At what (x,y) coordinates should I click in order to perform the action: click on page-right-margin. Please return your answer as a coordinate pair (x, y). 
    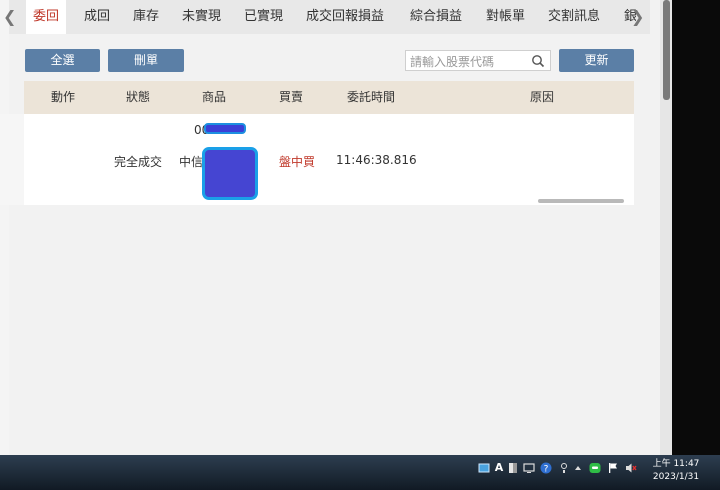
    Looking at the image, I should click on (655, 227).